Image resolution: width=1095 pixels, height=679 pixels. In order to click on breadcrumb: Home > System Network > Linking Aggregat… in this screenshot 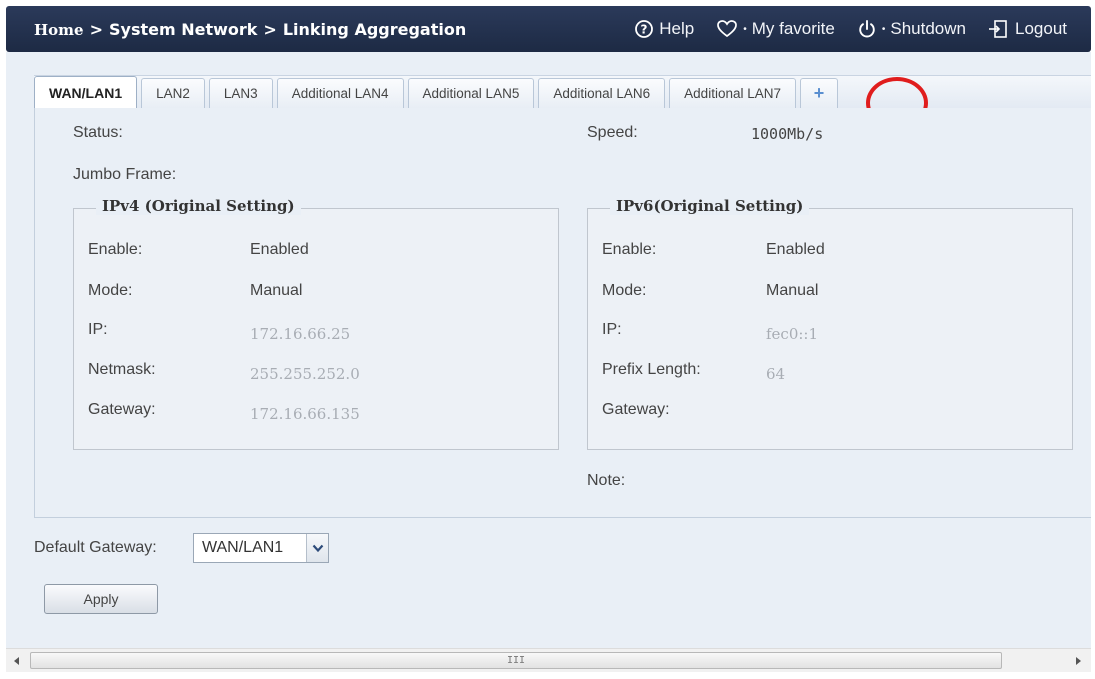, I will do `click(250, 29)`.